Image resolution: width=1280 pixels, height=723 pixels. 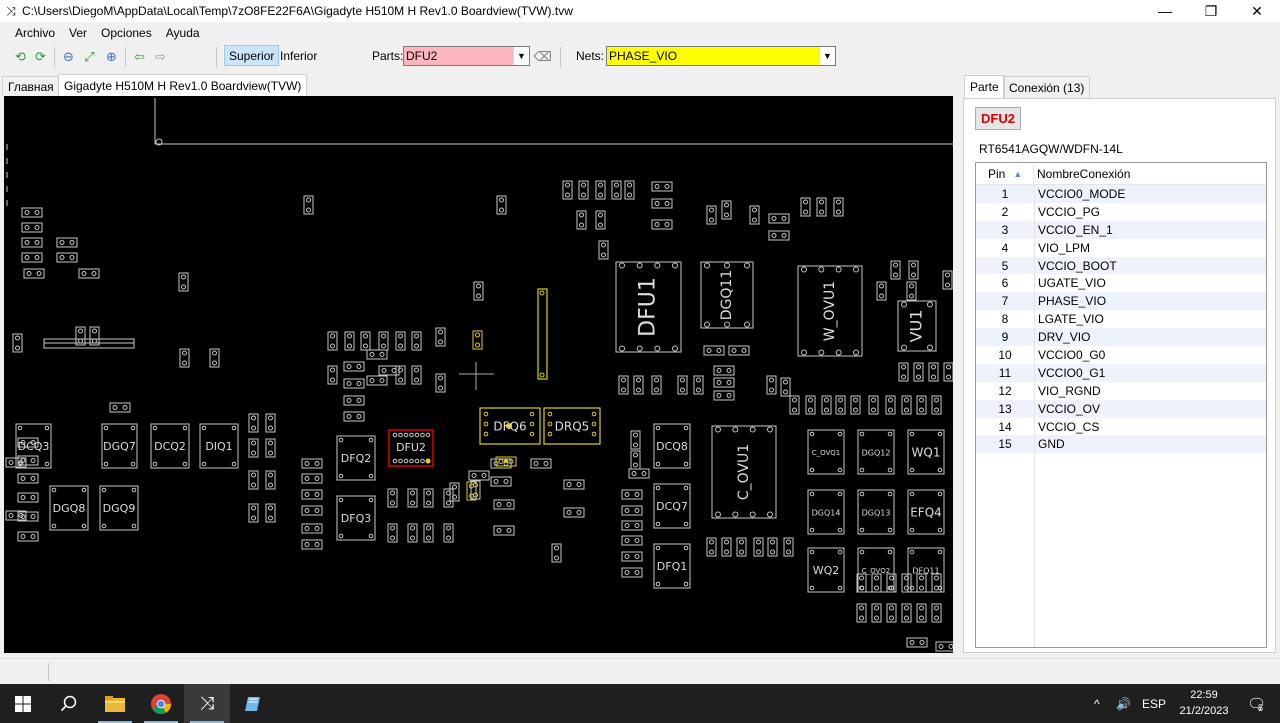 I want to click on tray-chevron: ^, so click(x=1097, y=703).